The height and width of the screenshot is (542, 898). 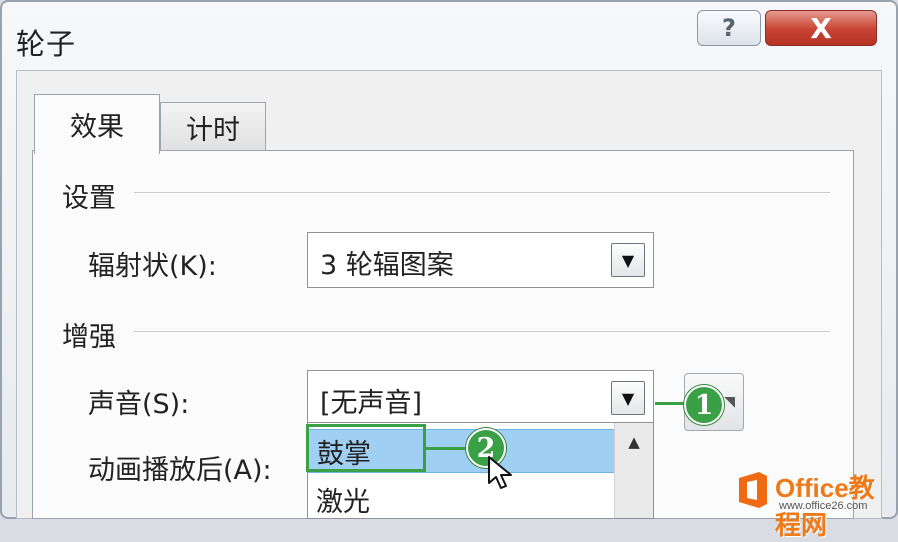 What do you see at coordinates (461, 497) in the screenshot?
I see `list-item-laser: 激光` at bounding box center [461, 497].